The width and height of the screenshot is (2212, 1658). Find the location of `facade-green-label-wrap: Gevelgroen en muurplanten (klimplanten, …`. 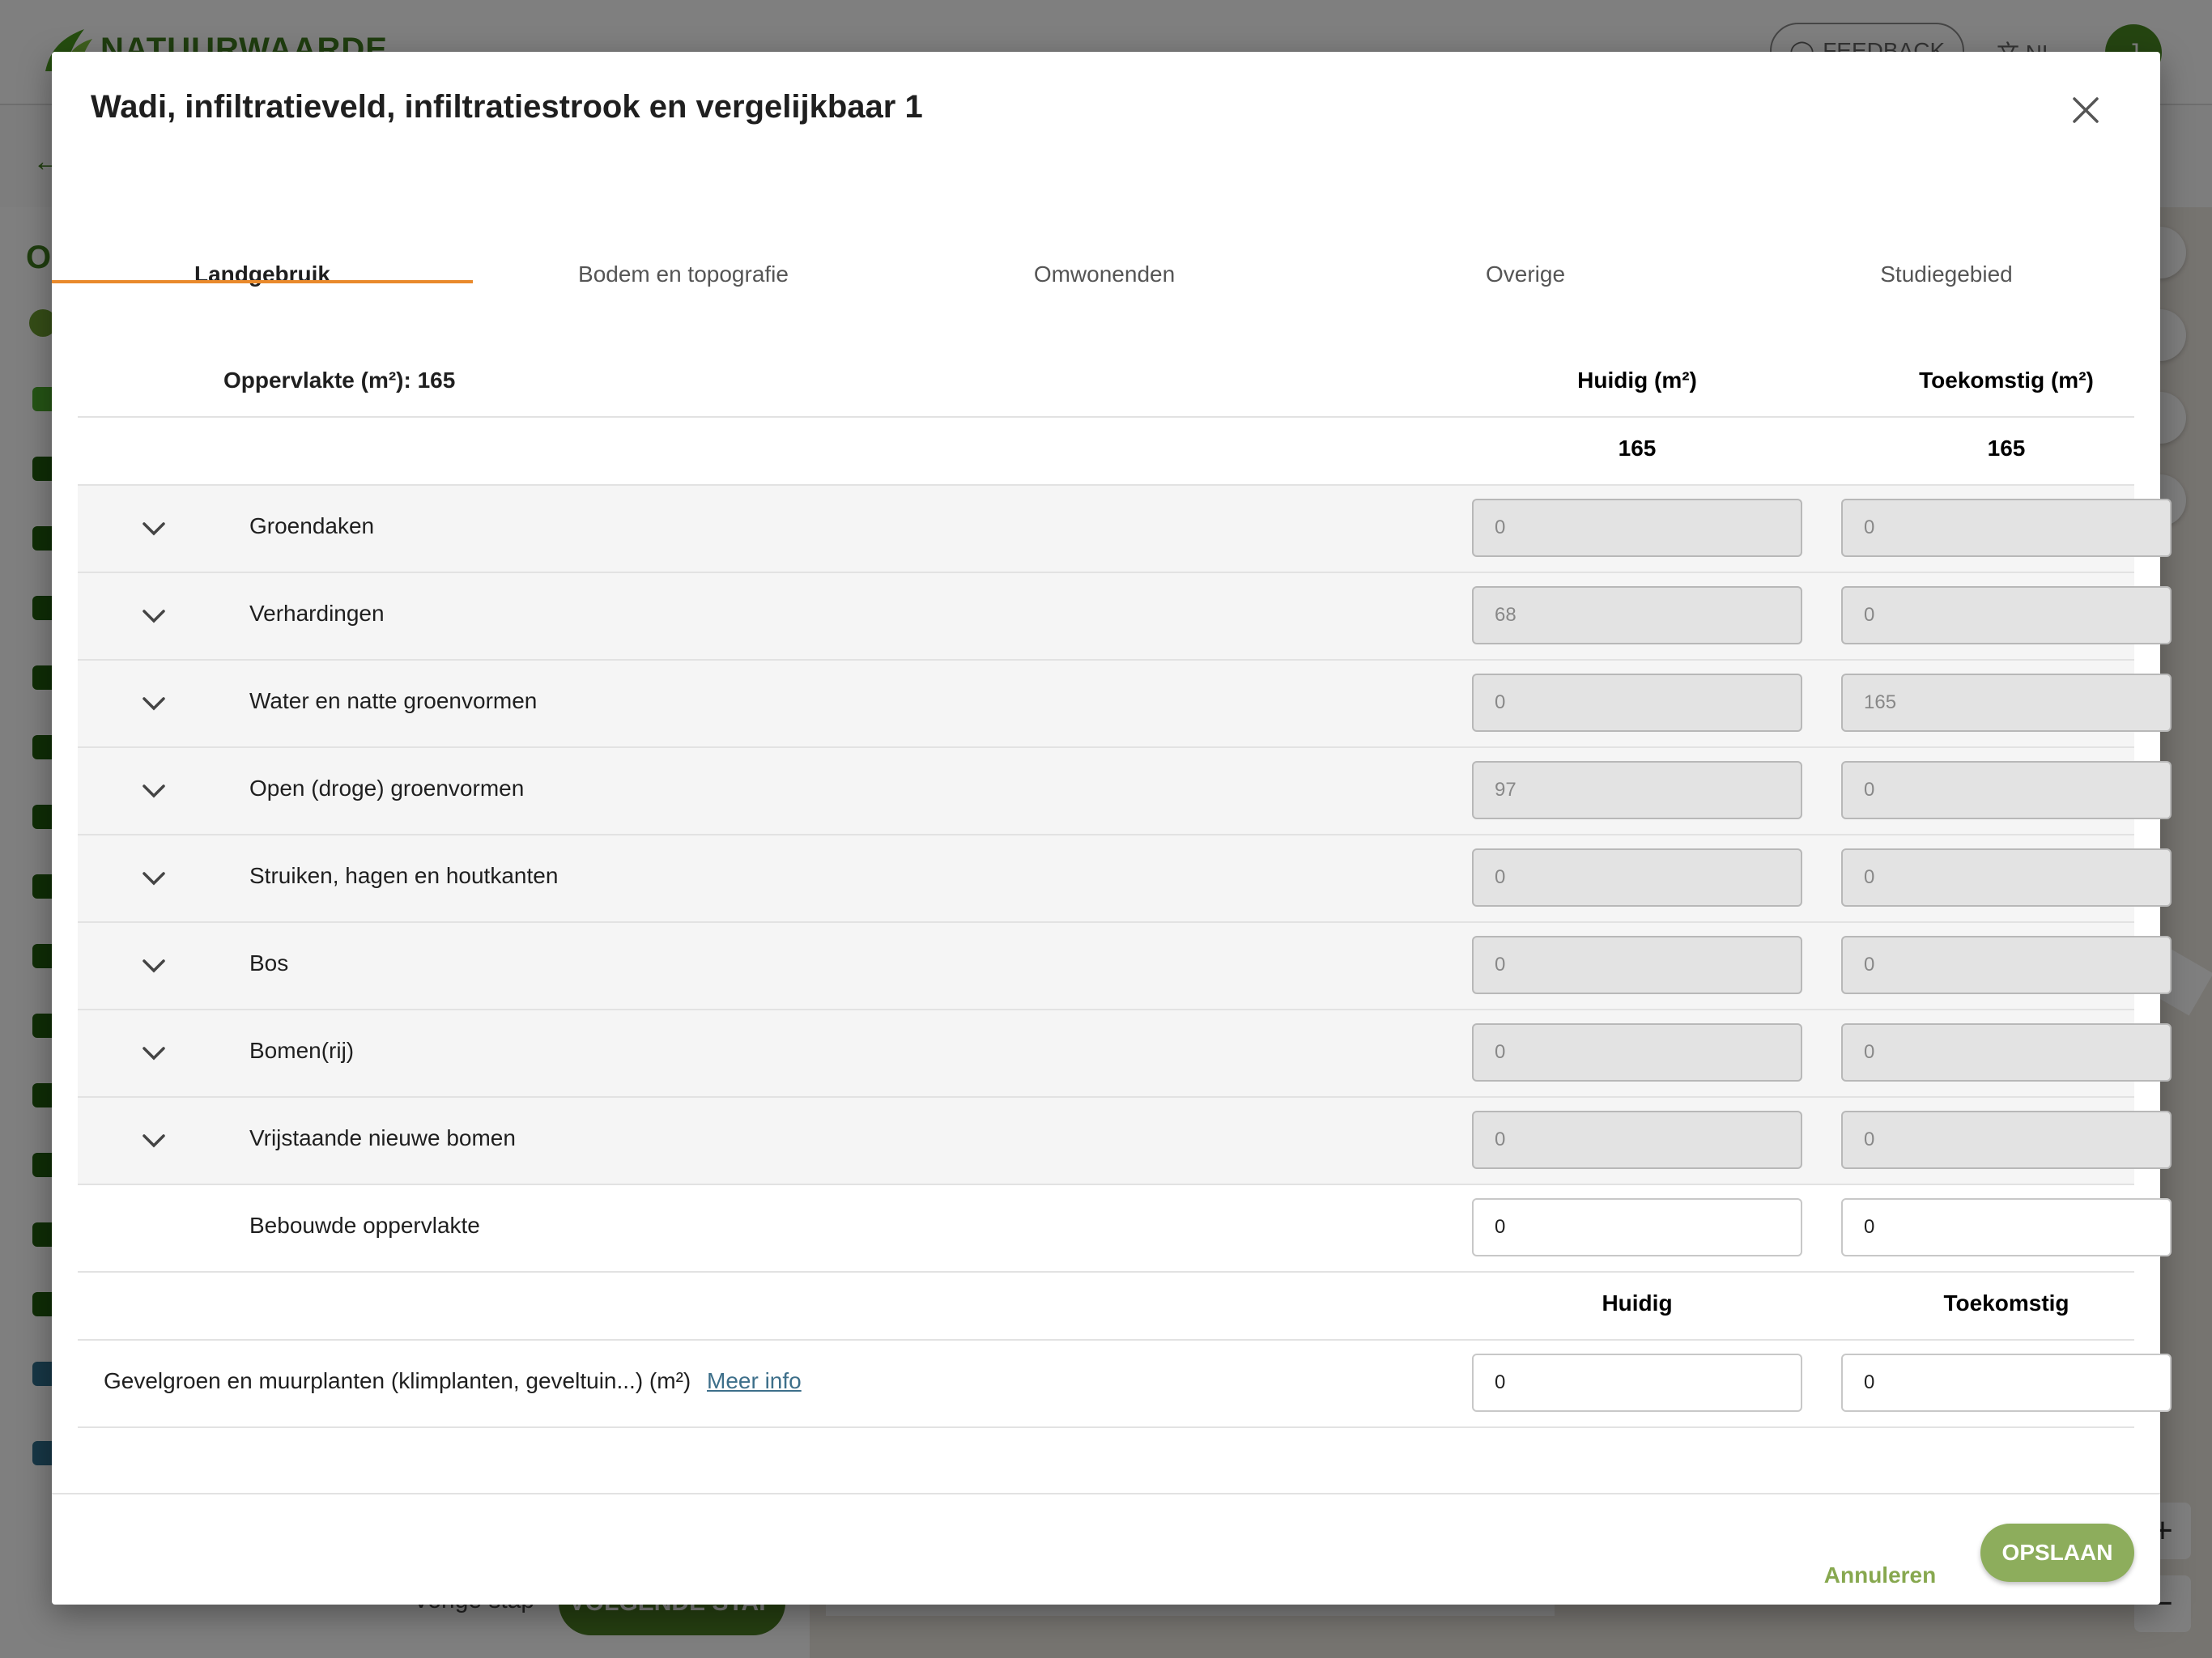

facade-green-label-wrap: Gevelgroen en muurplanten (klimplanten, … is located at coordinates (453, 1381).